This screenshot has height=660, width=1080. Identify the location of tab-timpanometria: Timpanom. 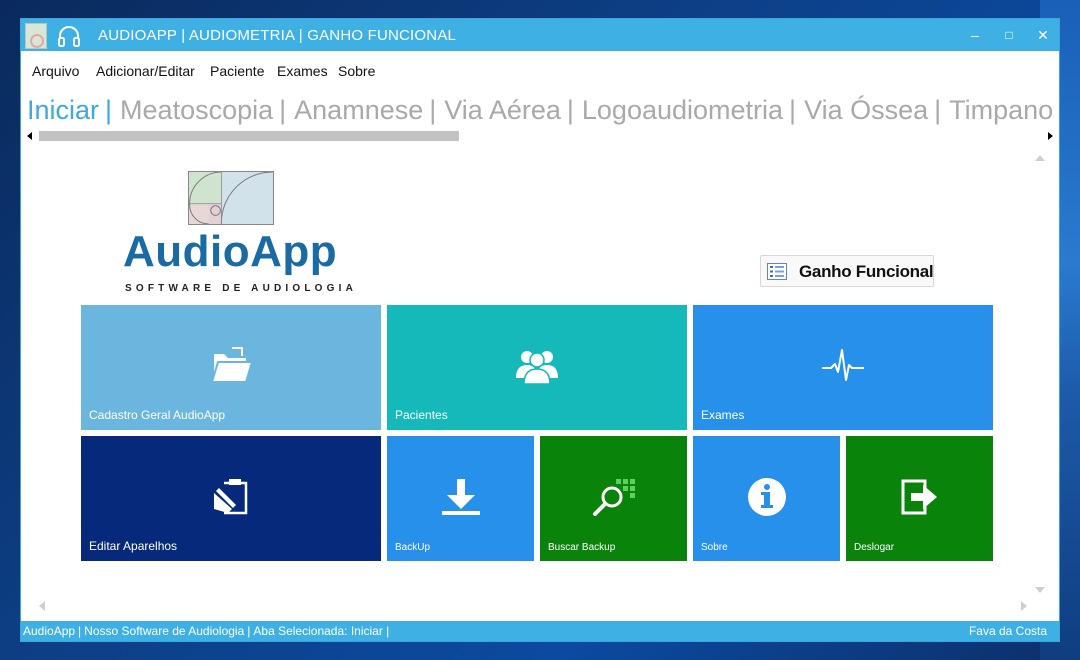
(1001, 110).